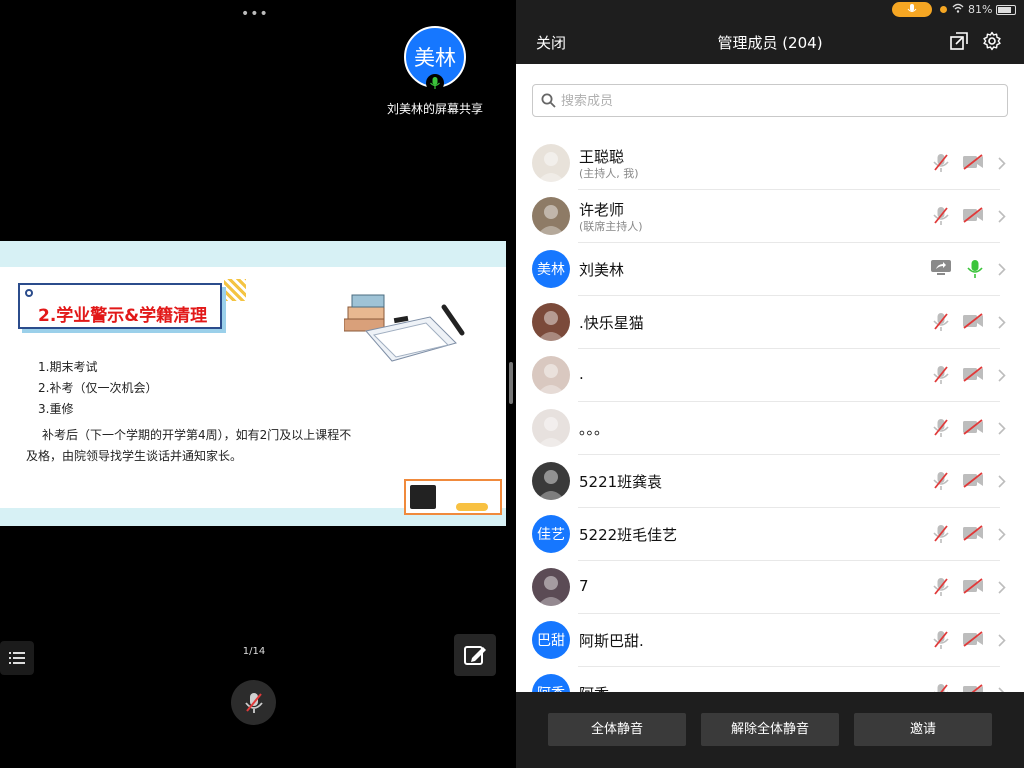 The width and height of the screenshot is (1024, 768). What do you see at coordinates (472, 507) in the screenshot?
I see `ad-button` at bounding box center [472, 507].